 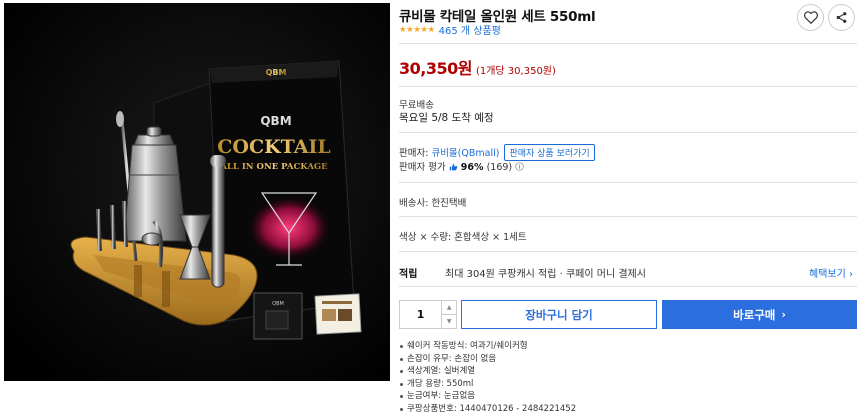 I want to click on arrival-date: 목요일 5/8 도착 예정, so click(x=446, y=118).